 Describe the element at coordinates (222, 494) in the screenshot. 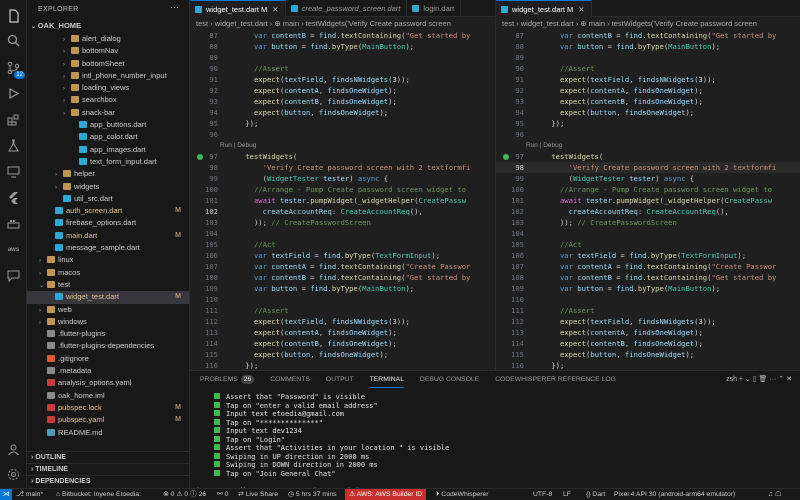

I see `ports-status: ⚯ 0` at that location.